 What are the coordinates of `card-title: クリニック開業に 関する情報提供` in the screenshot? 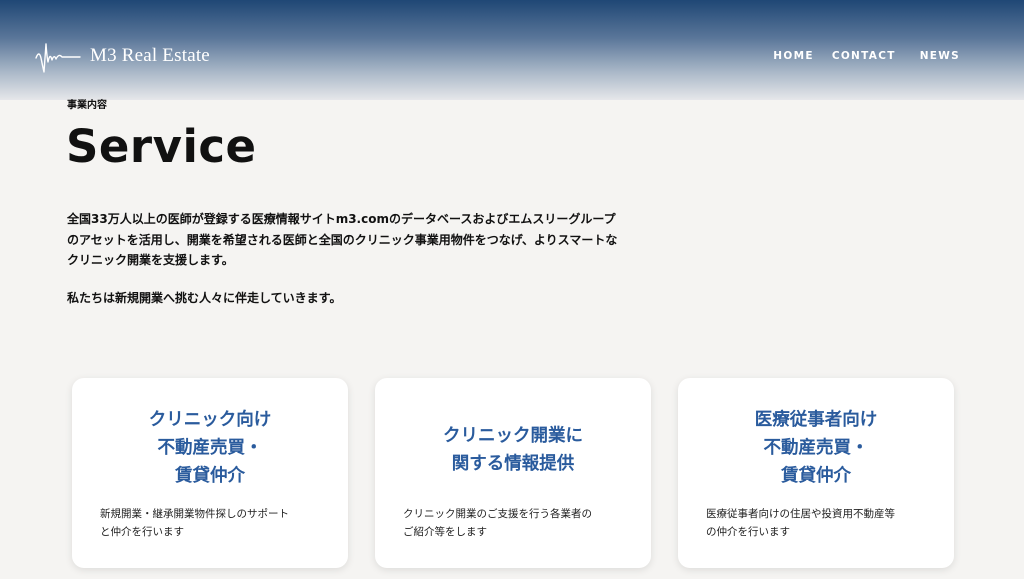 It's located at (513, 450).